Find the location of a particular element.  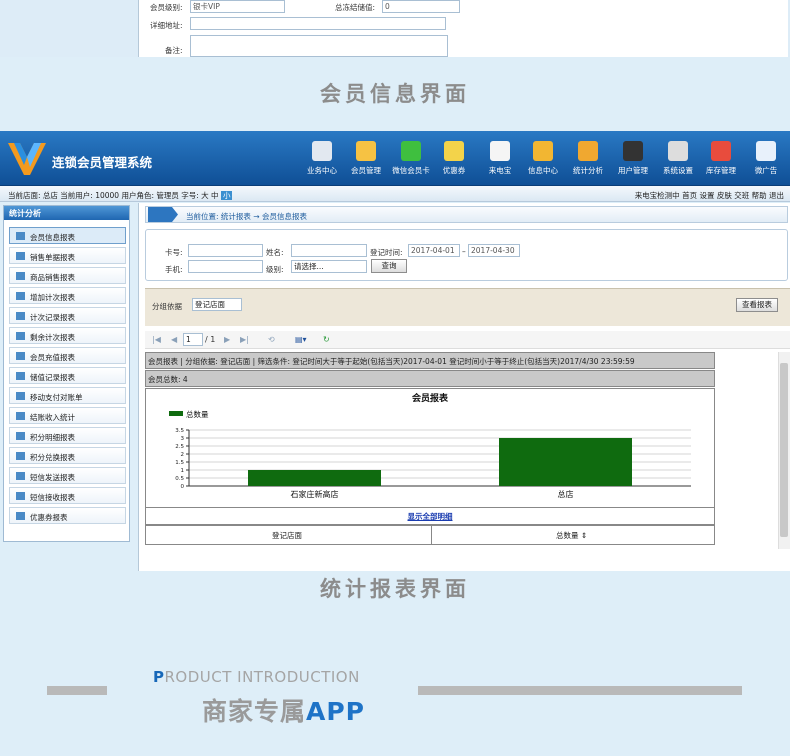

nav-members: 会员管理 is located at coordinates (366, 158).